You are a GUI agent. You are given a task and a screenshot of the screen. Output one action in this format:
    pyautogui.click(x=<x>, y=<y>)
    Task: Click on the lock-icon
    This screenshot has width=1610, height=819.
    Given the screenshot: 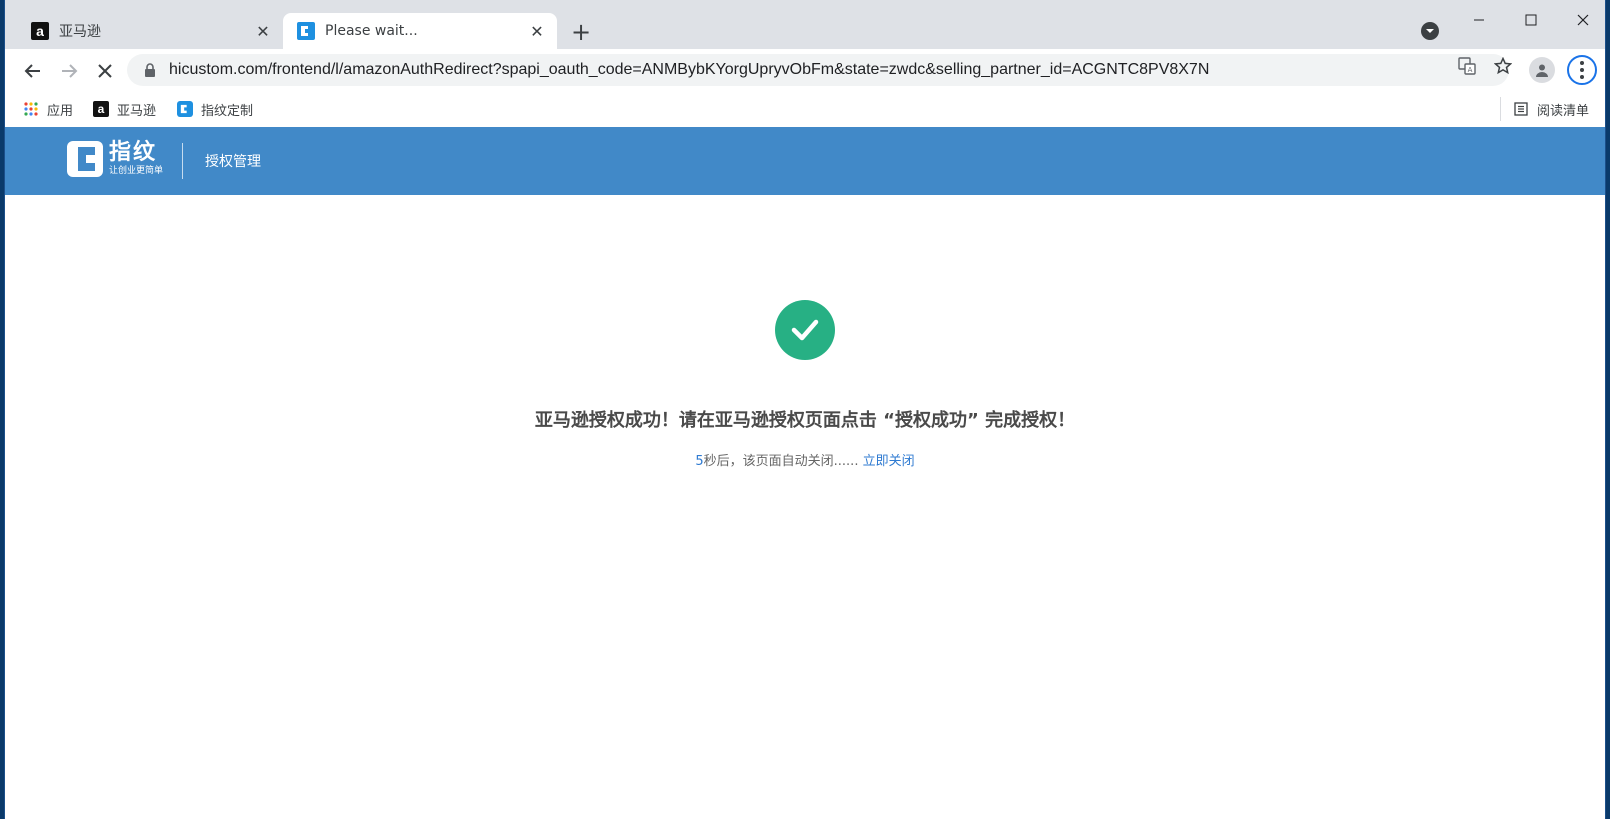 What is the action you would take?
    pyautogui.click(x=150, y=70)
    